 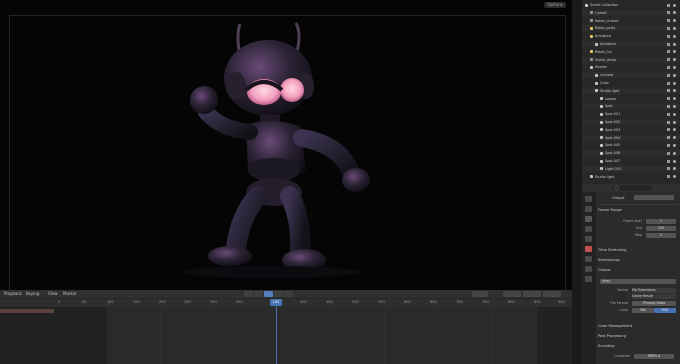 What do you see at coordinates (631, 5) in the screenshot?
I see `outliner-row: Scene Collection` at bounding box center [631, 5].